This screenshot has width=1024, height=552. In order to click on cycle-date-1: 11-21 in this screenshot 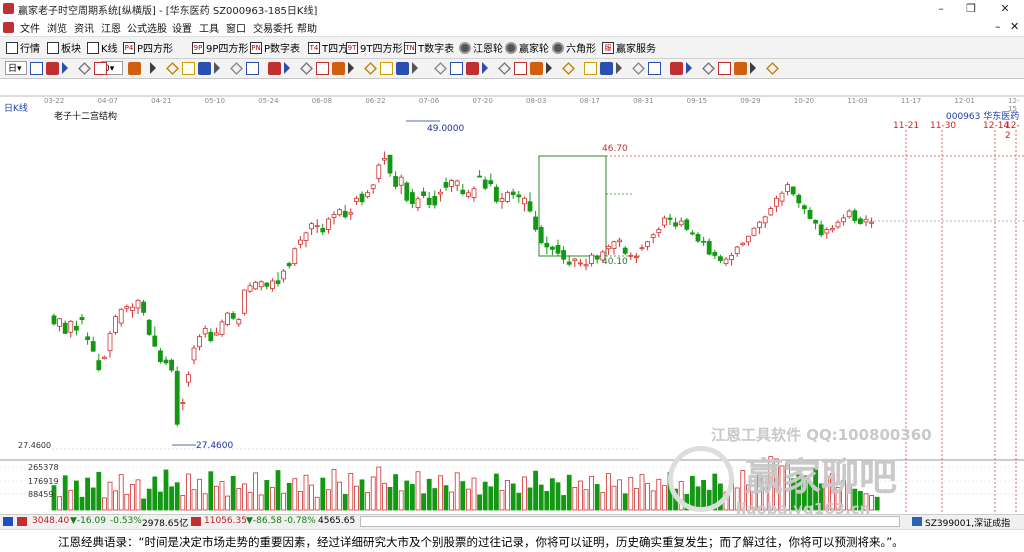, I will do `click(906, 126)`.